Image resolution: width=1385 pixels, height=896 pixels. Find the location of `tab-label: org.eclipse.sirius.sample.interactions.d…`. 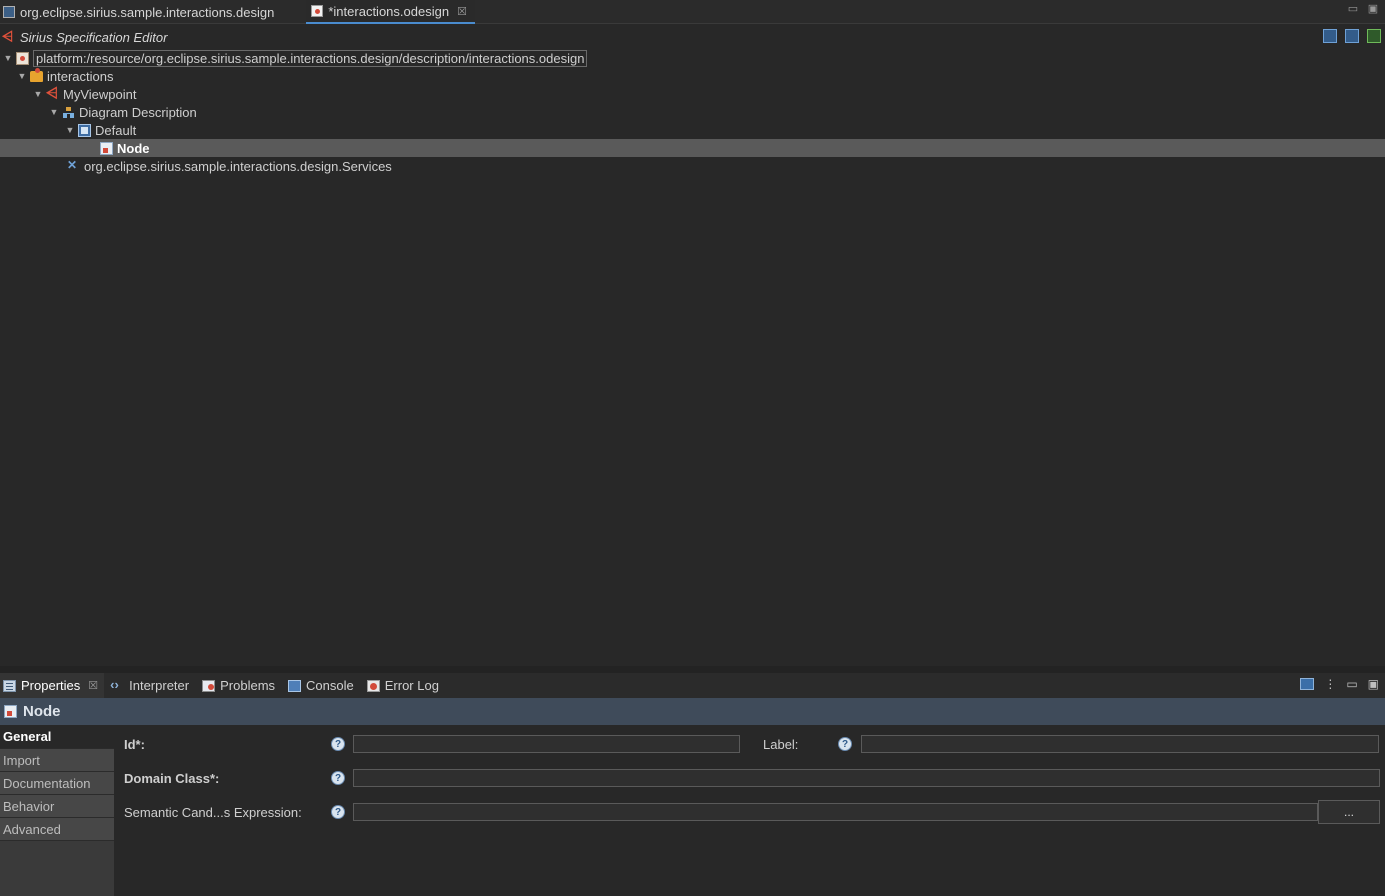

tab-label: org.eclipse.sirius.sample.interactions.d… is located at coordinates (147, 12).